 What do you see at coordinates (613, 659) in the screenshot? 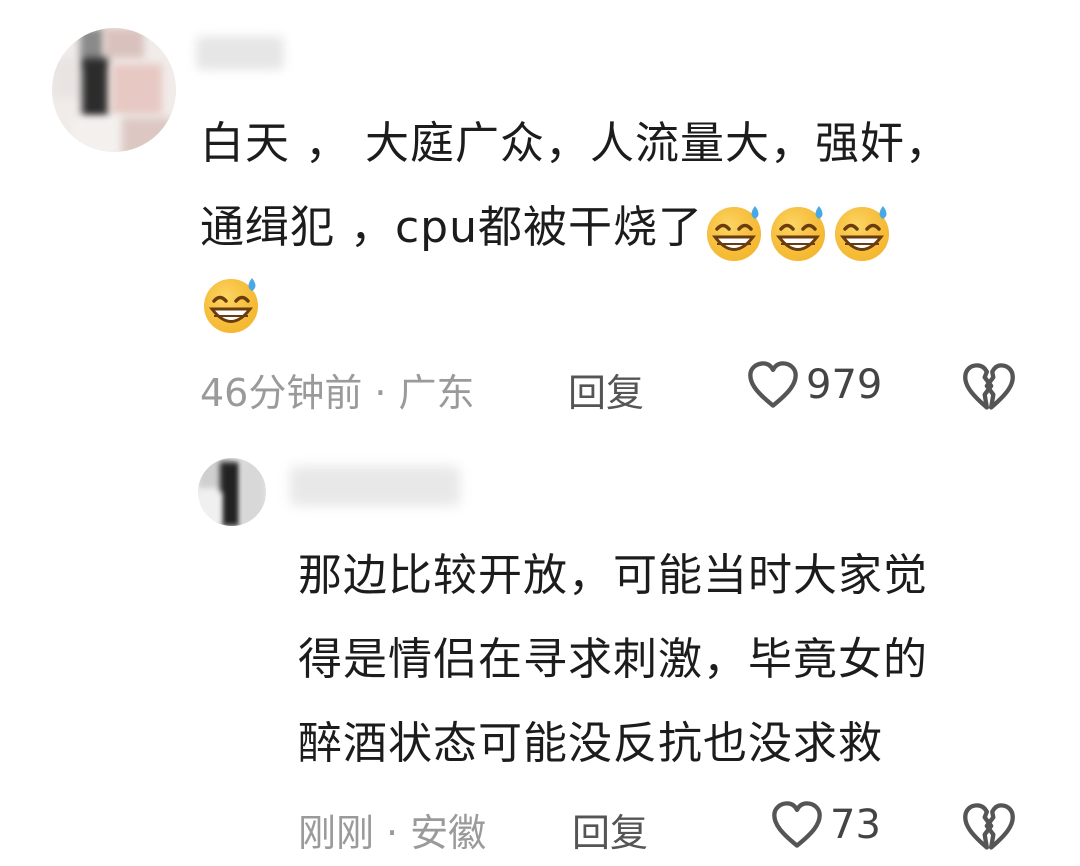
I see `reply-line: 得是情侣在寻求刺激，毕竟女的` at bounding box center [613, 659].